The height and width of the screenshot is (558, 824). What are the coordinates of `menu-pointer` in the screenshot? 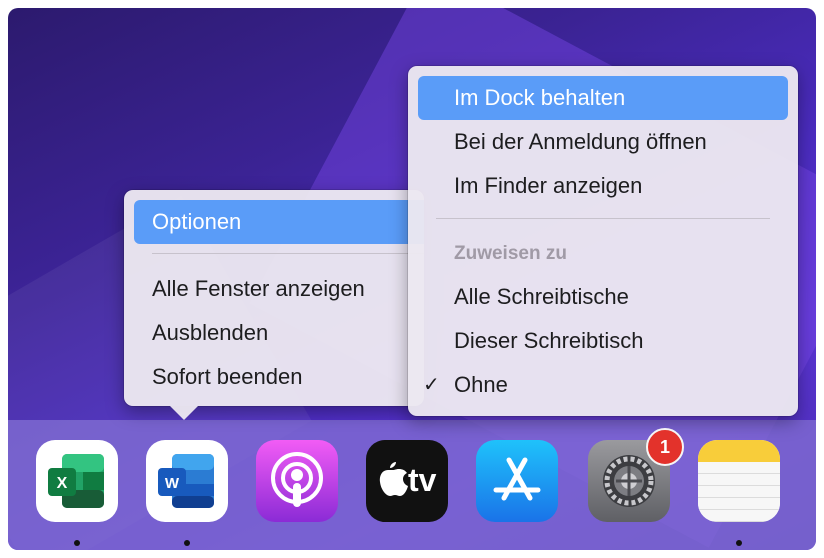 It's located at (184, 413).